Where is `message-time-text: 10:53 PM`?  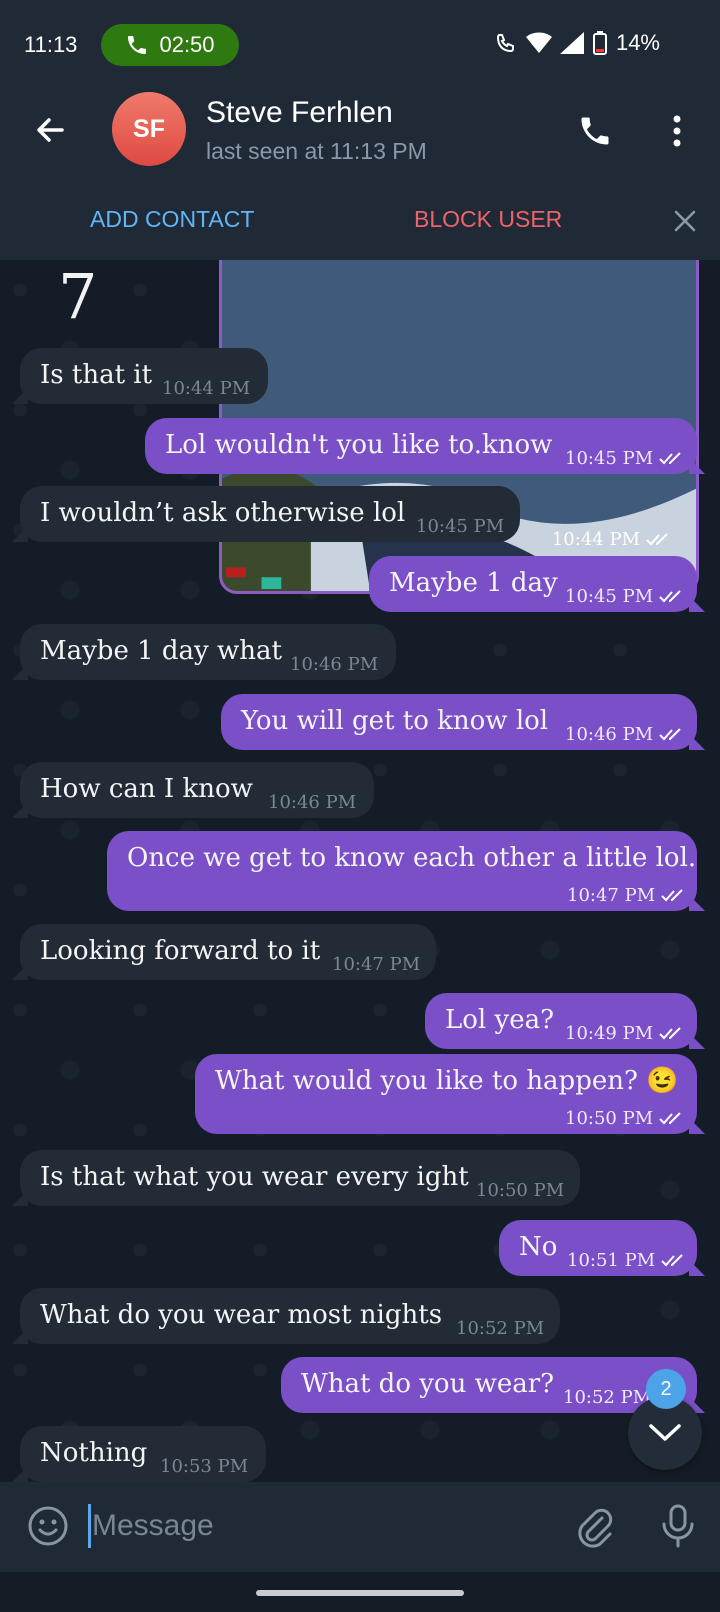
message-time-text: 10:53 PM is located at coordinates (204, 1466).